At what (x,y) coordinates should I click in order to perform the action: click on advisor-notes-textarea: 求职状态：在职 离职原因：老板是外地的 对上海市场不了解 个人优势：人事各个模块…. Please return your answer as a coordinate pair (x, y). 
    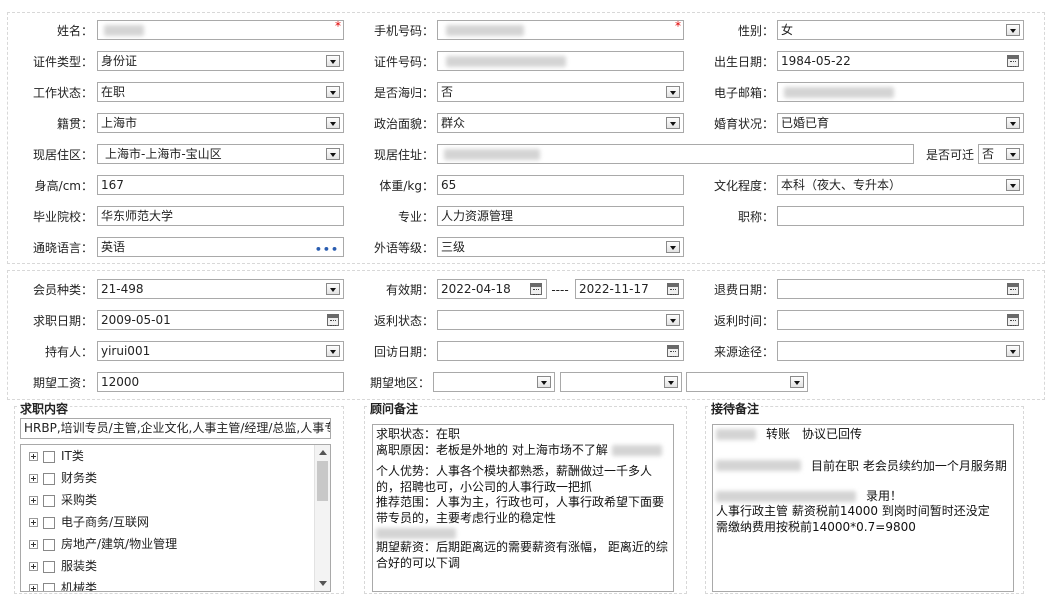
    Looking at the image, I should click on (523, 508).